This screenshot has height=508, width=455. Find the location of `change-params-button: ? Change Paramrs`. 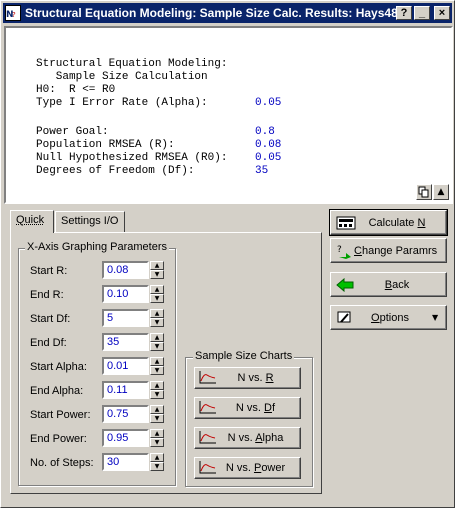

change-params-button: ? Change Paramrs is located at coordinates (388, 250).